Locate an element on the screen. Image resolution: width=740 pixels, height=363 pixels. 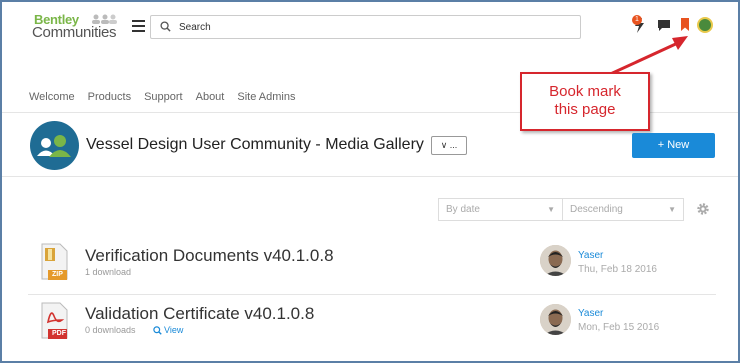
group-people-icon is located at coordinates (54, 146).